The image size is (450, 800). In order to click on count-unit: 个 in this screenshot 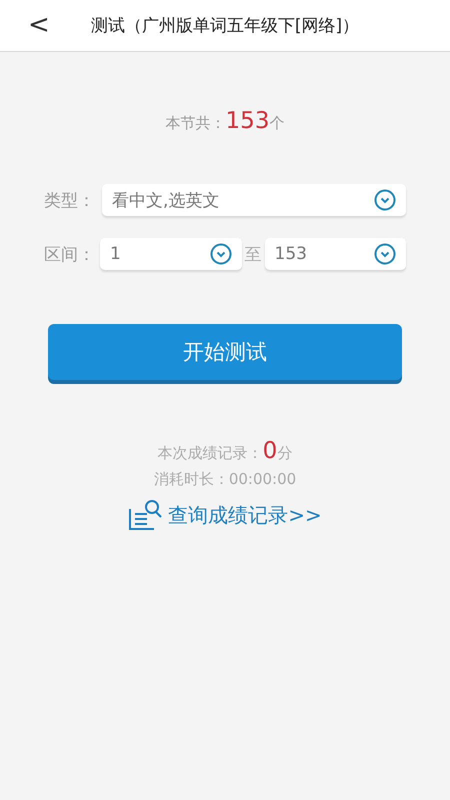, I will do `click(276, 123)`.